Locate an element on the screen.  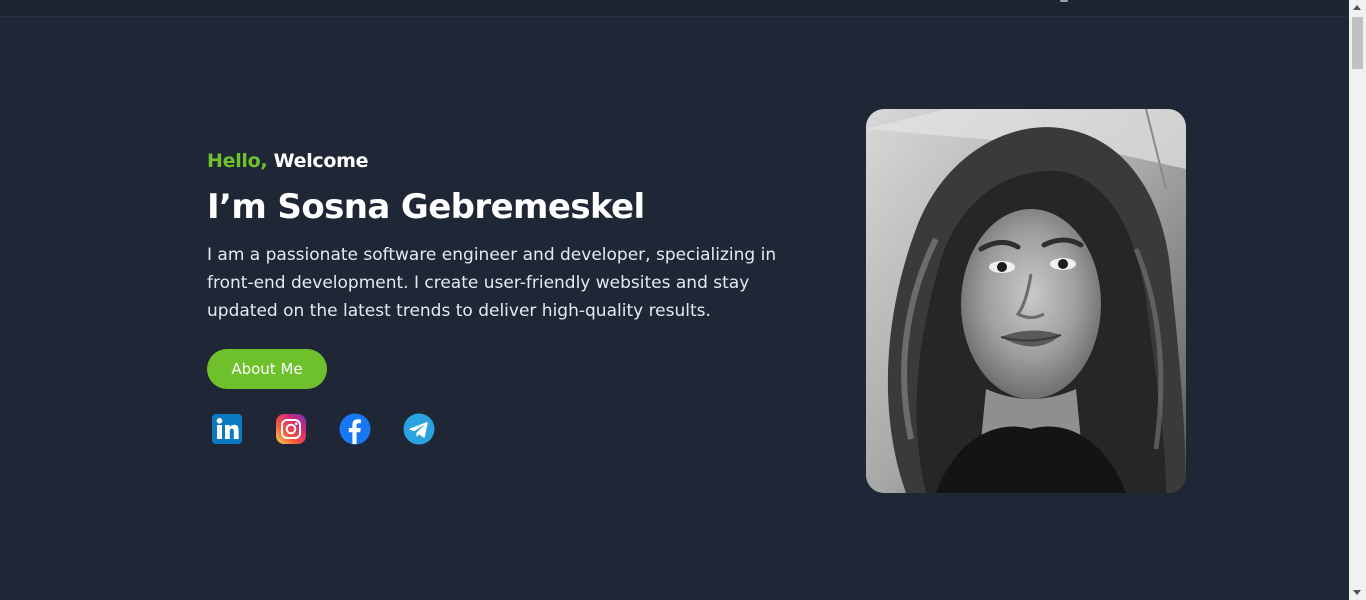
scrollbar is located at coordinates (1357, 300).